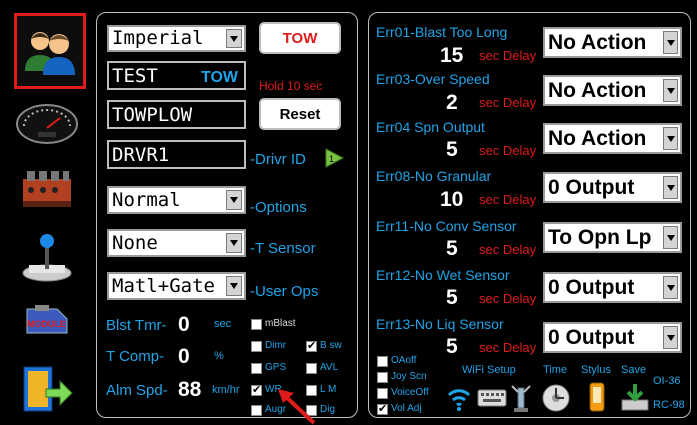 This screenshot has width=697, height=425. Describe the element at coordinates (311, 368) in the screenshot. I see `checkbox-avl` at that location.